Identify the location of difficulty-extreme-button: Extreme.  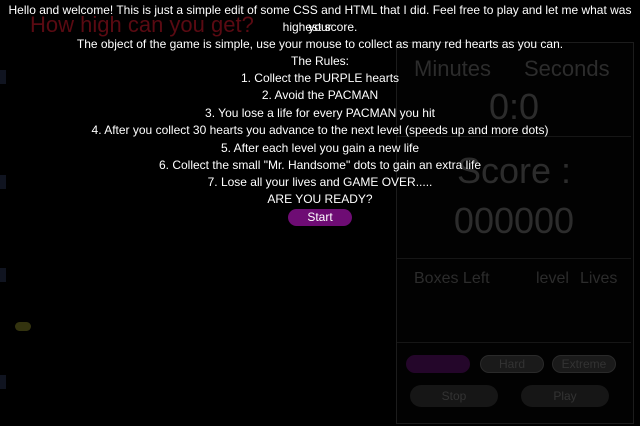
(584, 364).